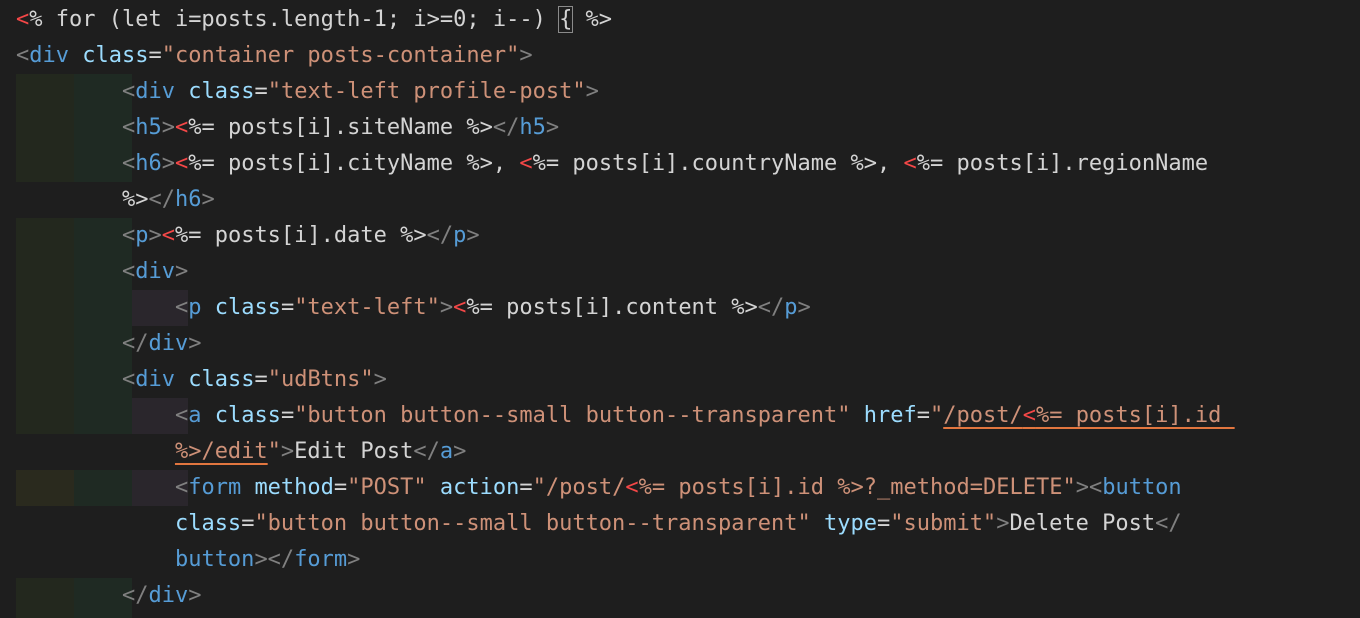  I want to click on code-token: %= posts[i].cityName %>,, so click(354, 163).